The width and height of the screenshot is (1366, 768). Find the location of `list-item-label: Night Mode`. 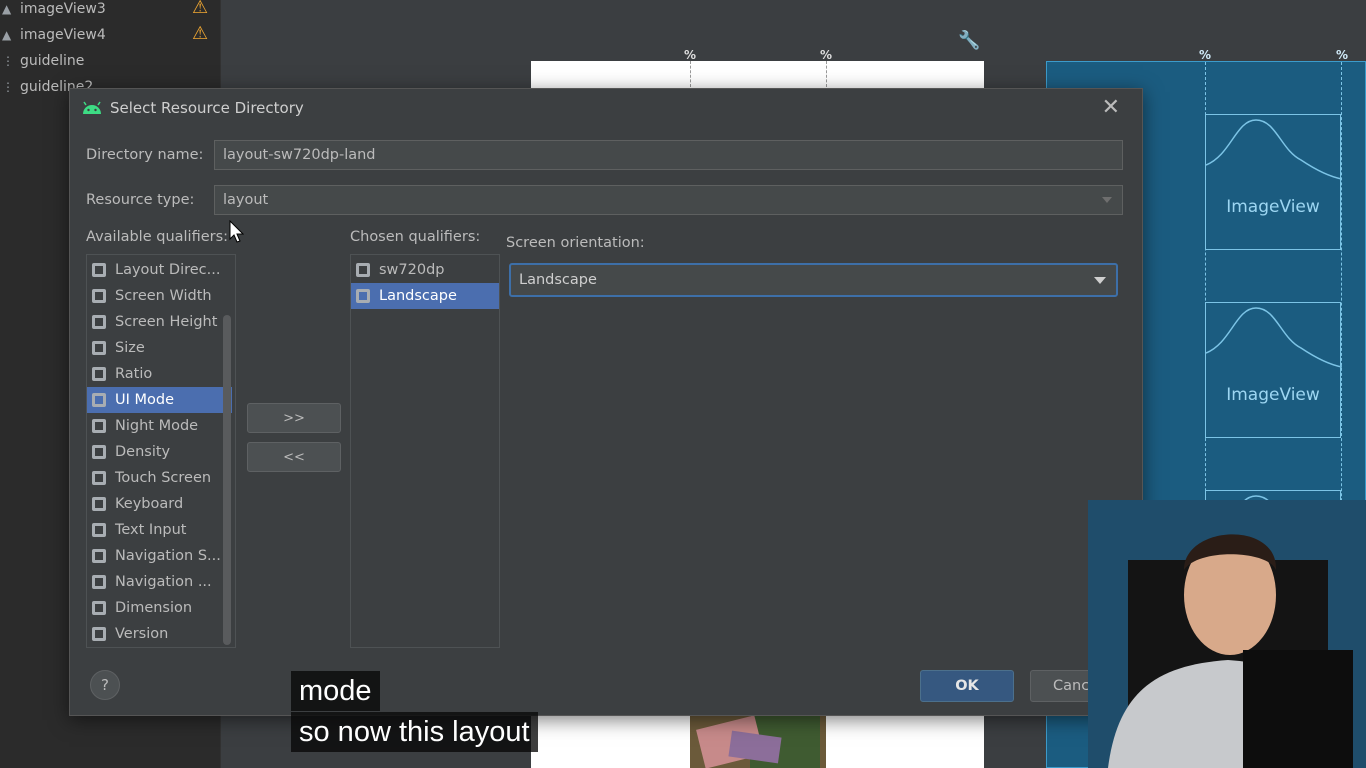

list-item-label: Night Mode is located at coordinates (157, 426).